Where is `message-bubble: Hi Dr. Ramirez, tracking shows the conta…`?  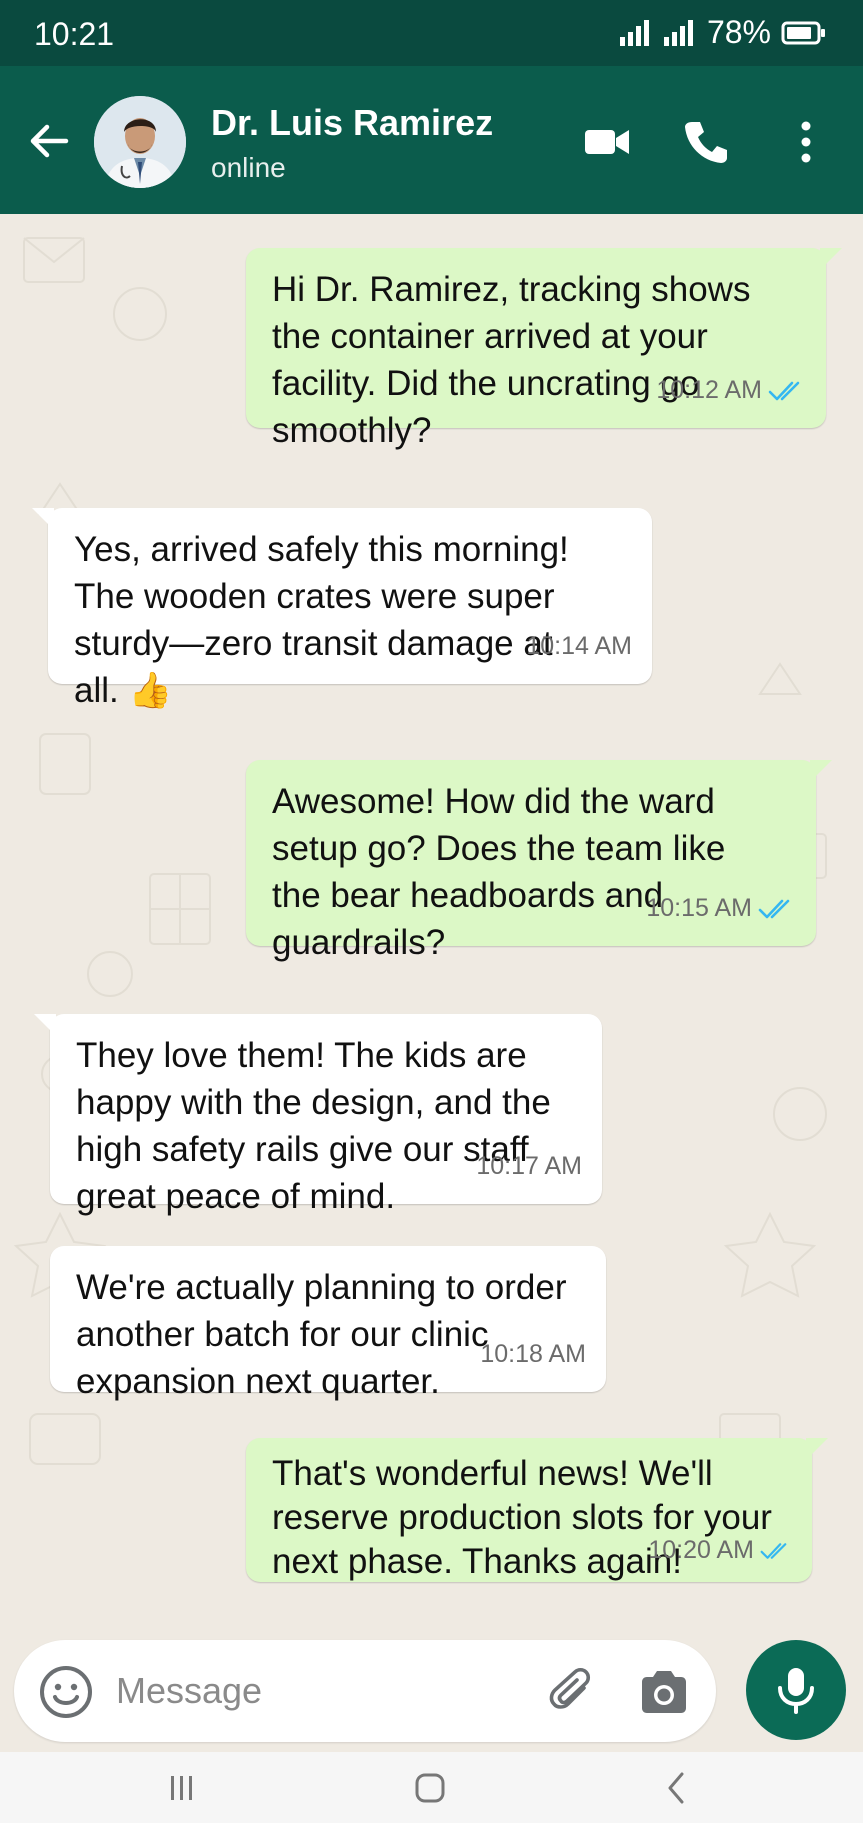
message-bubble: Hi Dr. Ramirez, tracking shows the conta… is located at coordinates (544, 349).